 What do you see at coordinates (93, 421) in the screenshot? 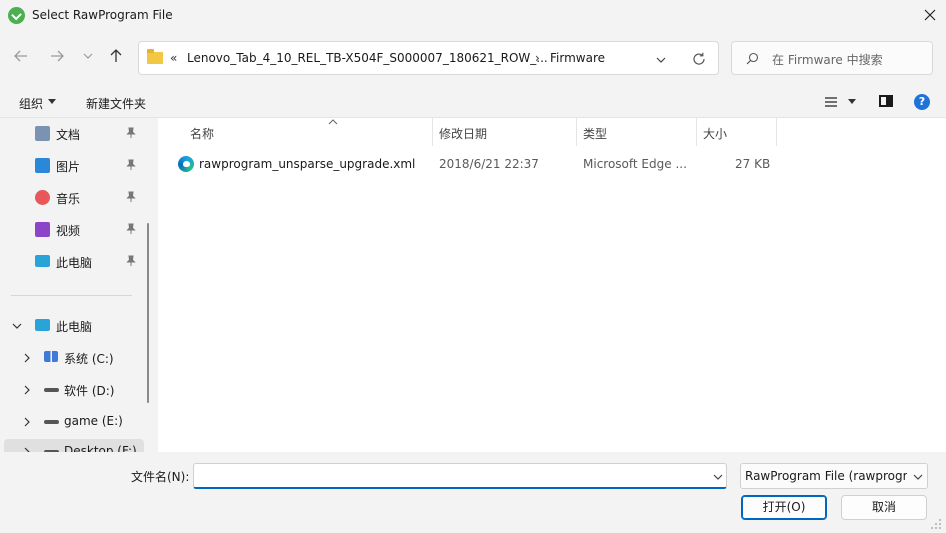
I see `tree-item-label: game (E:)` at bounding box center [93, 421].